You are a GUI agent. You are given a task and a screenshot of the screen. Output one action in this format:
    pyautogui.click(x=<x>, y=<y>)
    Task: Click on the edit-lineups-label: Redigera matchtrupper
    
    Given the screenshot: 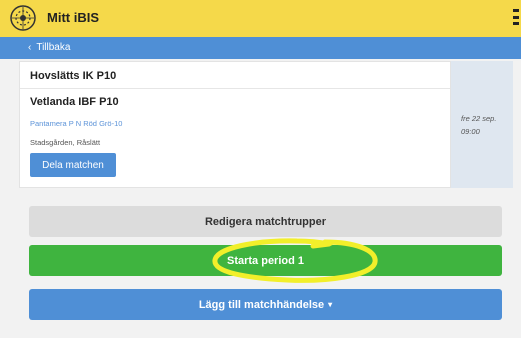 What is the action you would take?
    pyautogui.click(x=265, y=221)
    